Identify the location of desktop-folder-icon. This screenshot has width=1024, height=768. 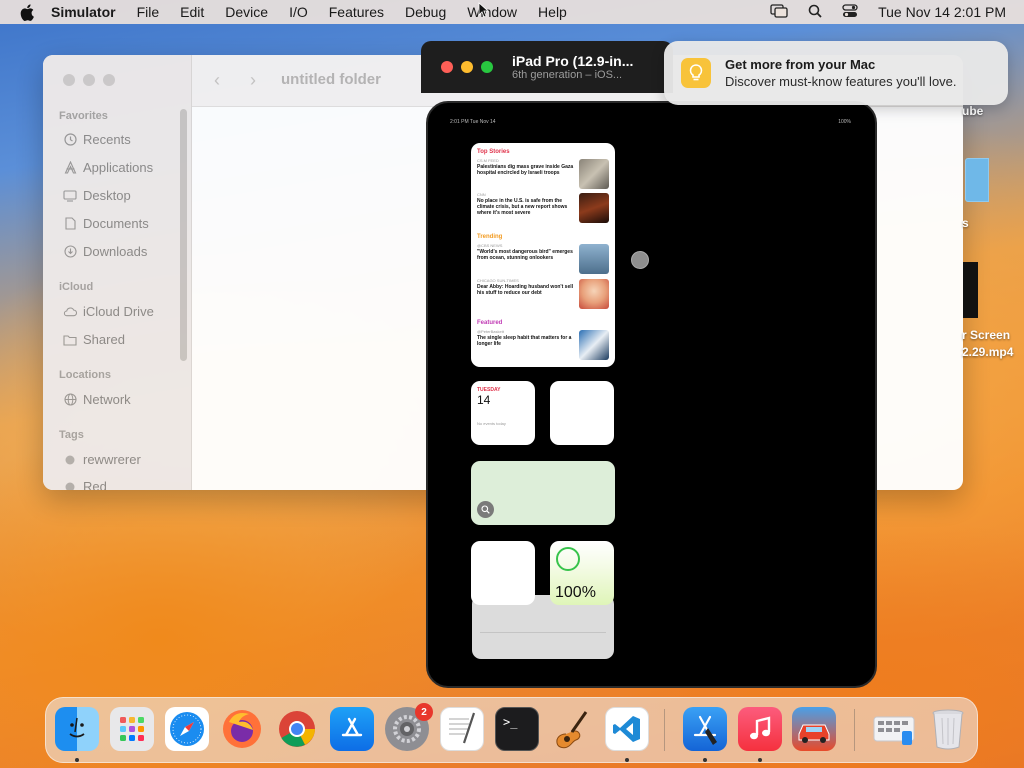
(977, 180).